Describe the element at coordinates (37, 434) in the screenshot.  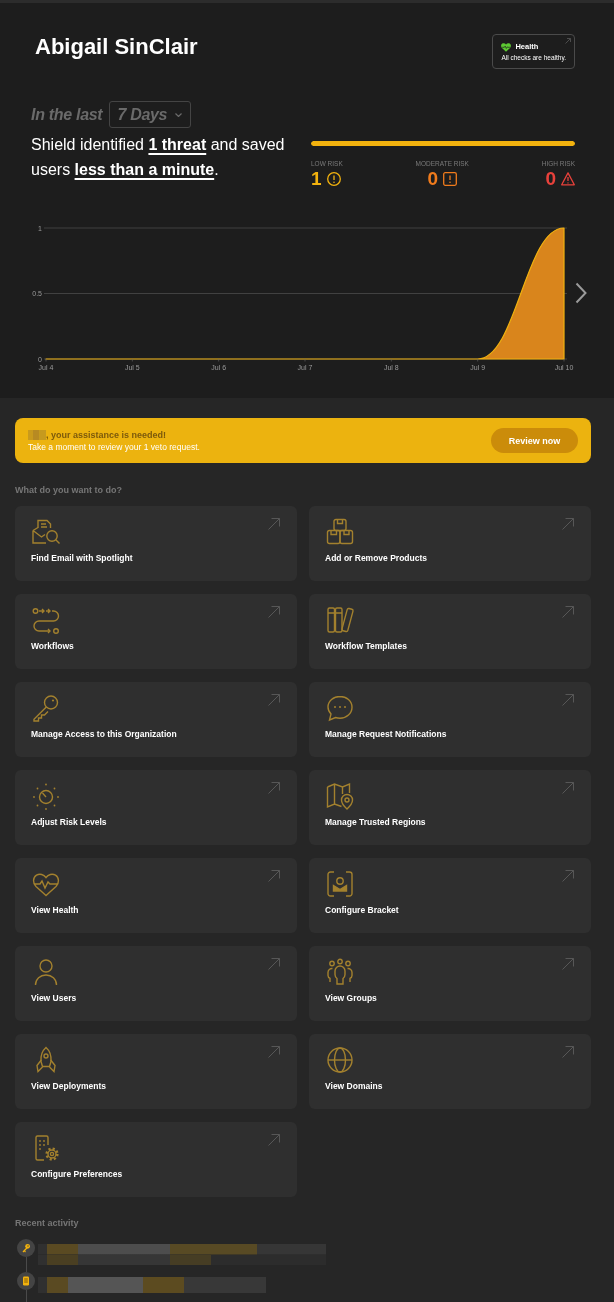
I see `pixelated-name-block` at that location.